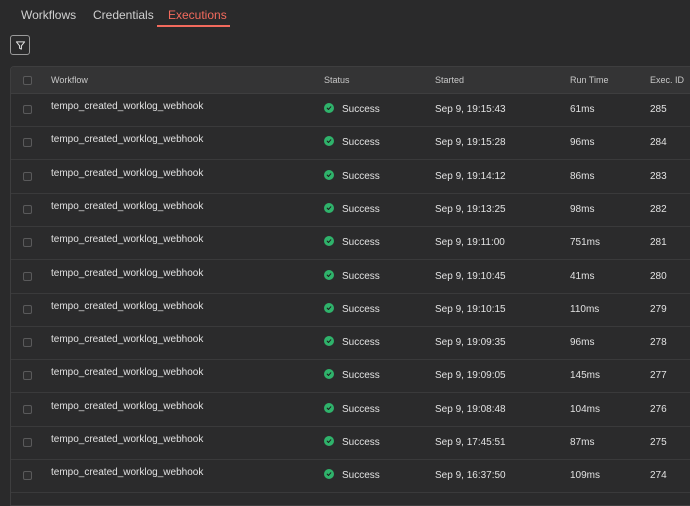  I want to click on header-started: Started, so click(449, 80).